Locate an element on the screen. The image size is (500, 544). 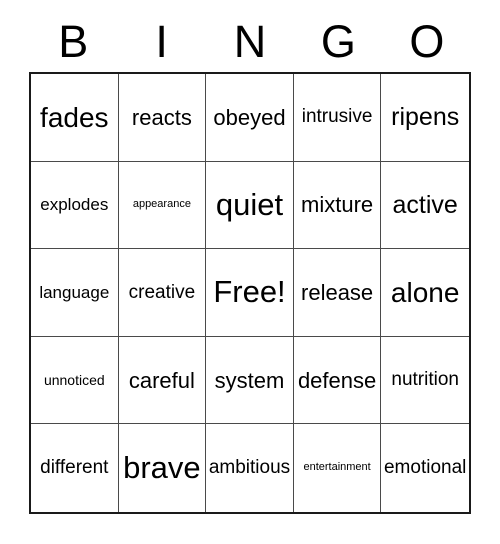
bingo-cell-label: unnoticed is located at coordinates (74, 379).